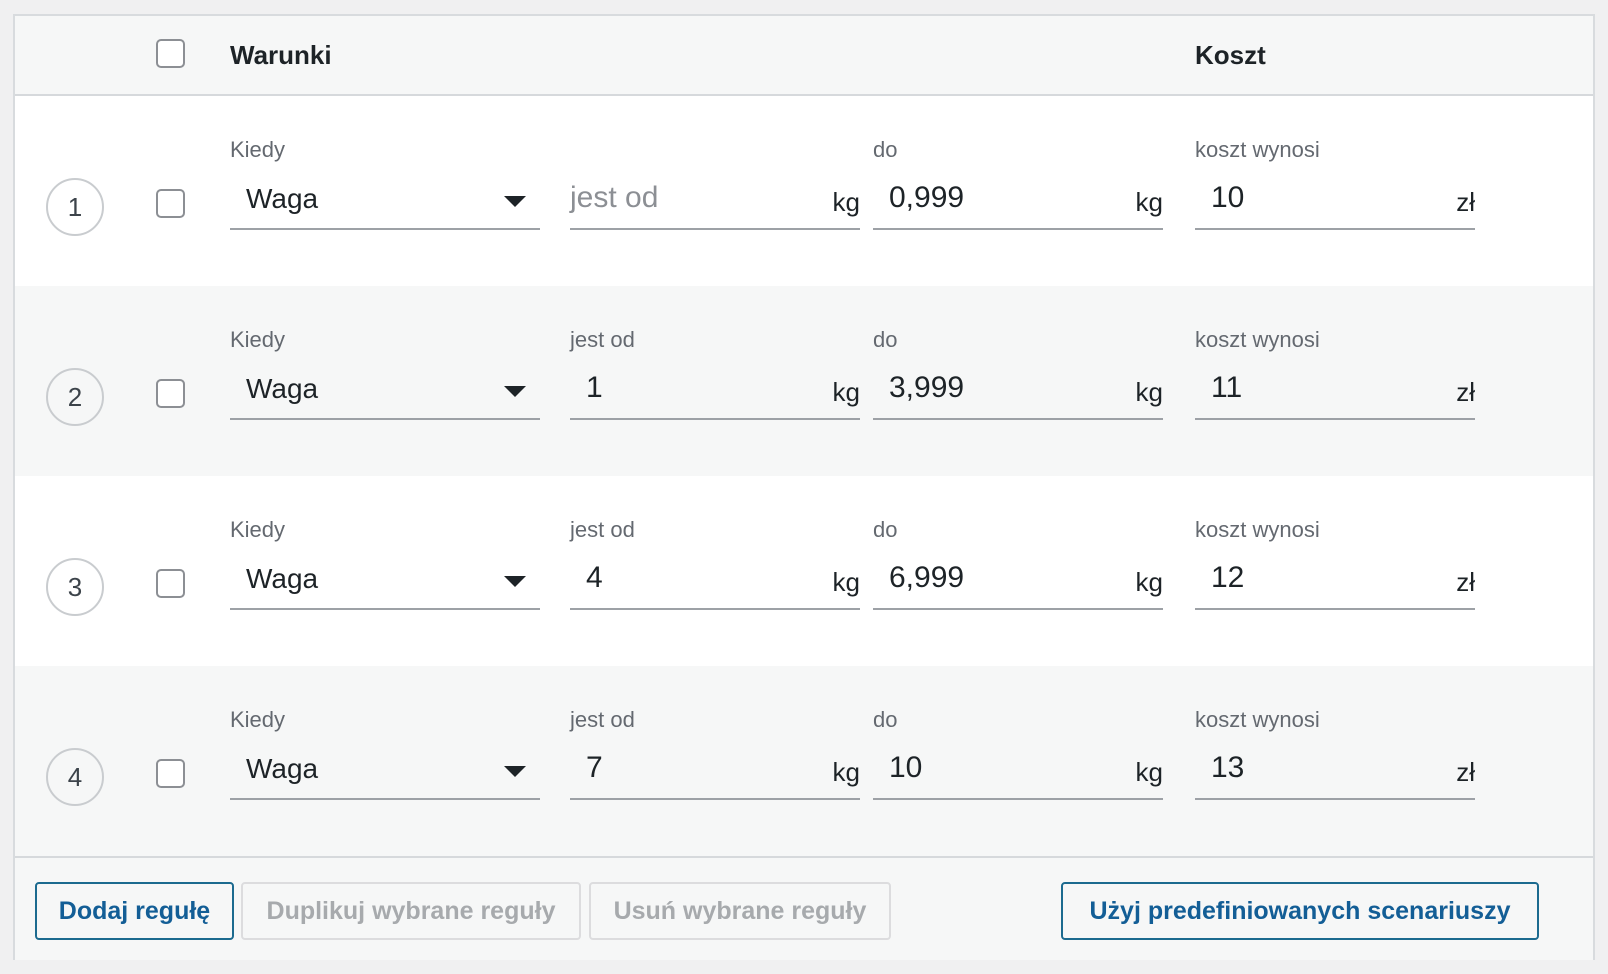  Describe the element at coordinates (411, 911) in the screenshot. I see `duplicate-selected-button: Duplikuj wybrane reguły` at that location.